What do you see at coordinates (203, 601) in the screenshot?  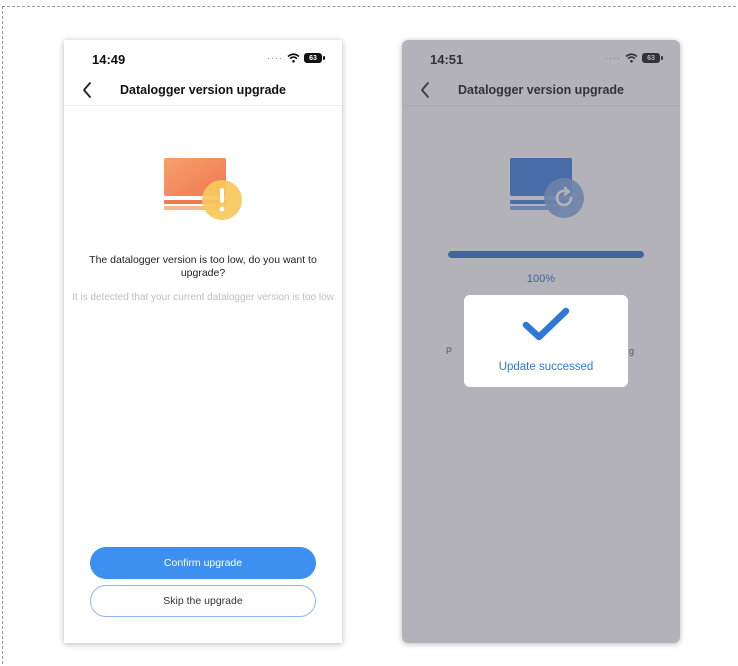 I see `skip-upgrade-button: Skip the upgrade` at bounding box center [203, 601].